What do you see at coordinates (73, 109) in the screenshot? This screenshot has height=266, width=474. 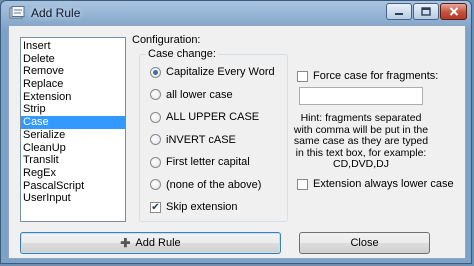 I see `rule-list-item: Strip` at bounding box center [73, 109].